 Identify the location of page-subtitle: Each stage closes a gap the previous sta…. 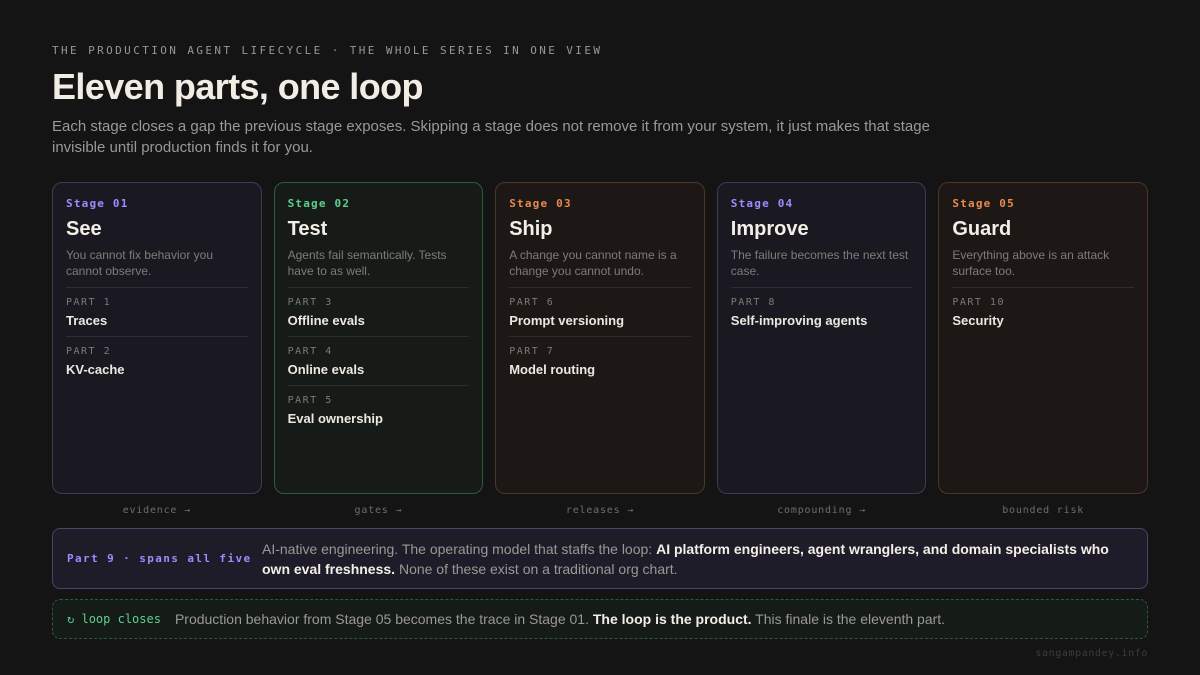
(491, 137).